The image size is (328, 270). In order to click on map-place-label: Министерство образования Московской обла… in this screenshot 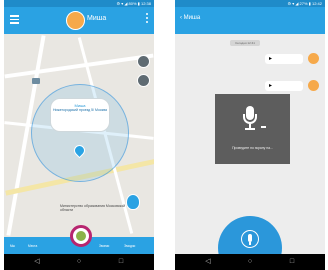, I will do `click(93, 208)`.